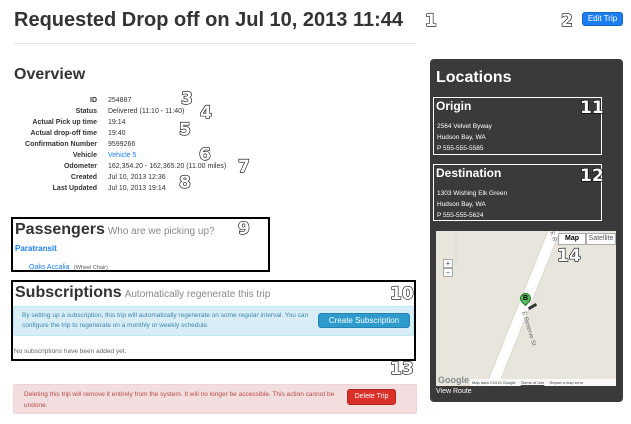 This screenshot has height=424, width=631. Describe the element at coordinates (572, 239) in the screenshot. I see `map-type-map-button: Map` at that location.